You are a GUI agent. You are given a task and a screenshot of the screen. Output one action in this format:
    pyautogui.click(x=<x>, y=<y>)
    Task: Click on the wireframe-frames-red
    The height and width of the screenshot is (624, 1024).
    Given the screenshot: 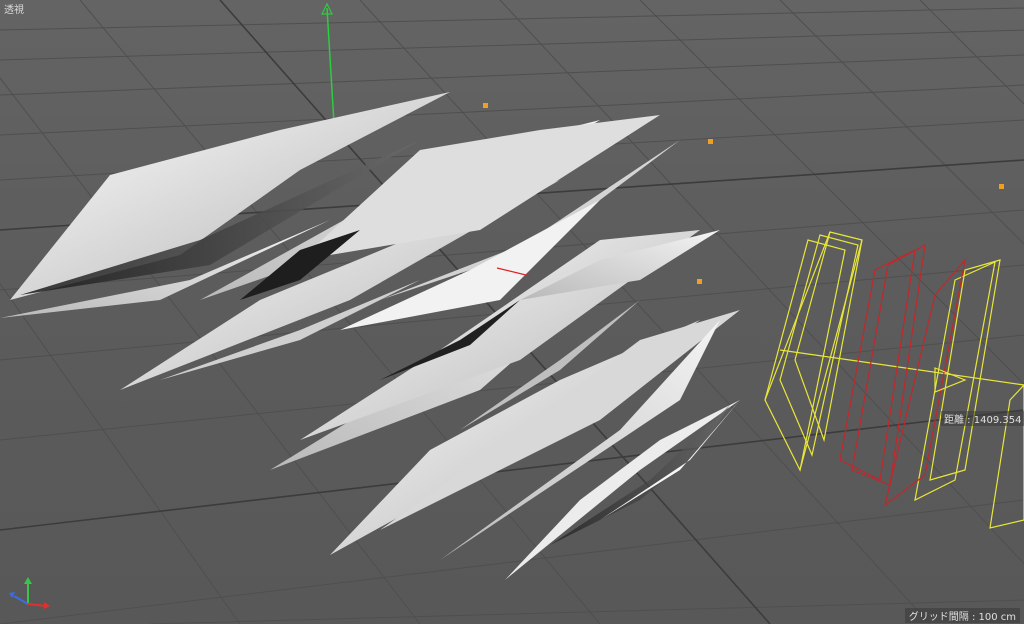 What is the action you would take?
    pyautogui.click(x=902, y=375)
    